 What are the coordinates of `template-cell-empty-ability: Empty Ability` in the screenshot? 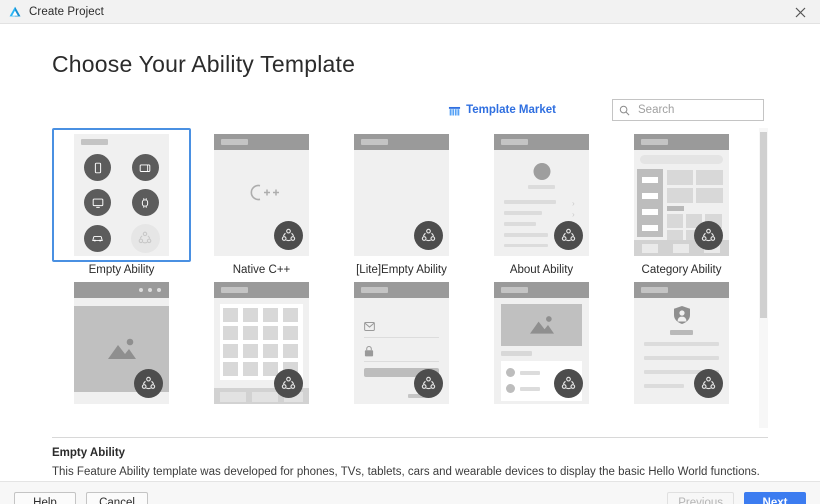 It's located at (121, 202).